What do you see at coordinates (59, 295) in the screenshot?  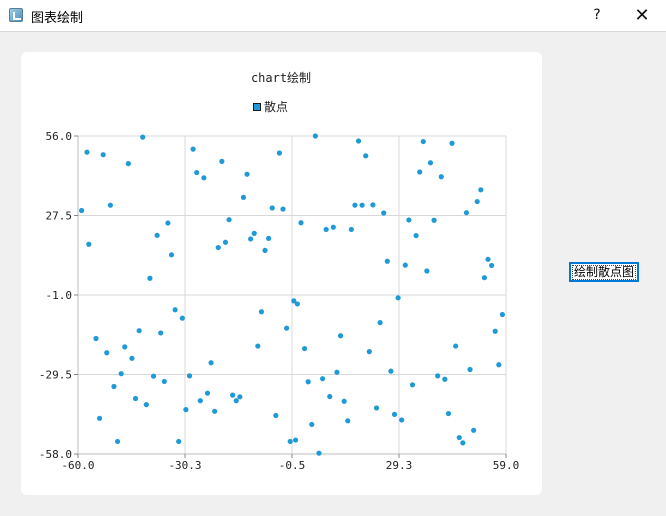 I see `y-tick-label: -1.0` at bounding box center [59, 295].